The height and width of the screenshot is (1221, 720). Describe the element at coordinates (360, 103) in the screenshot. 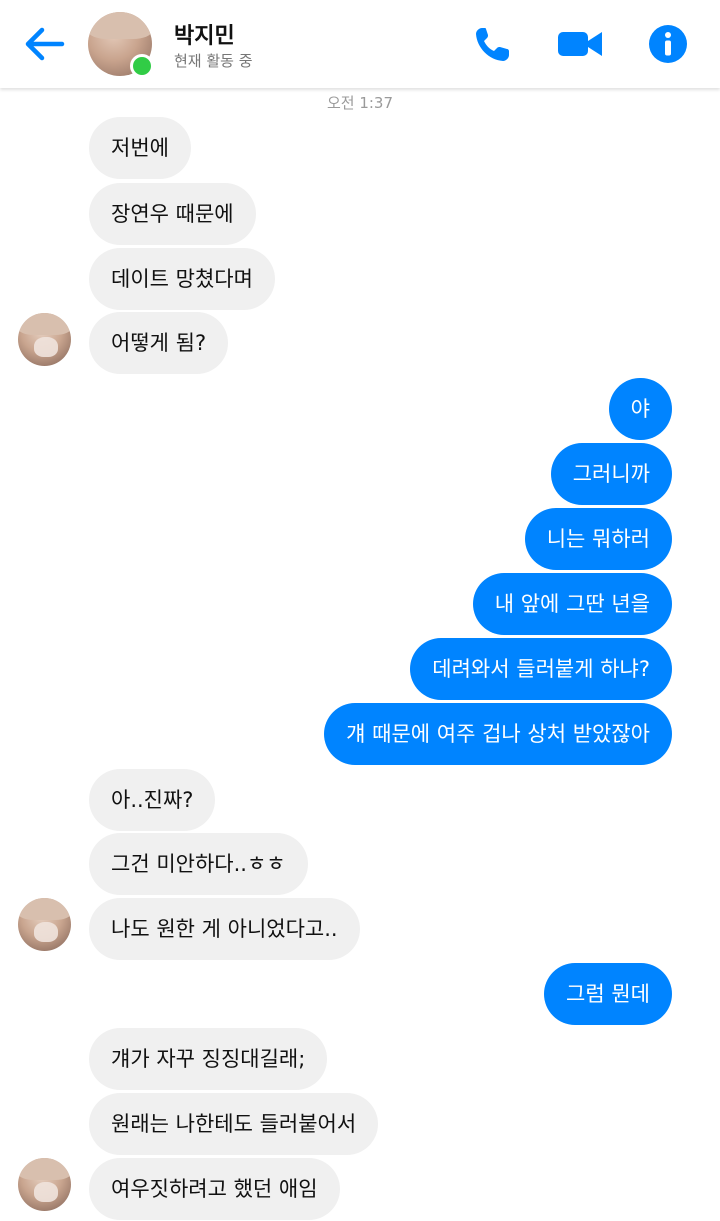

I see `message-timestamp: 오전 1:37` at that location.